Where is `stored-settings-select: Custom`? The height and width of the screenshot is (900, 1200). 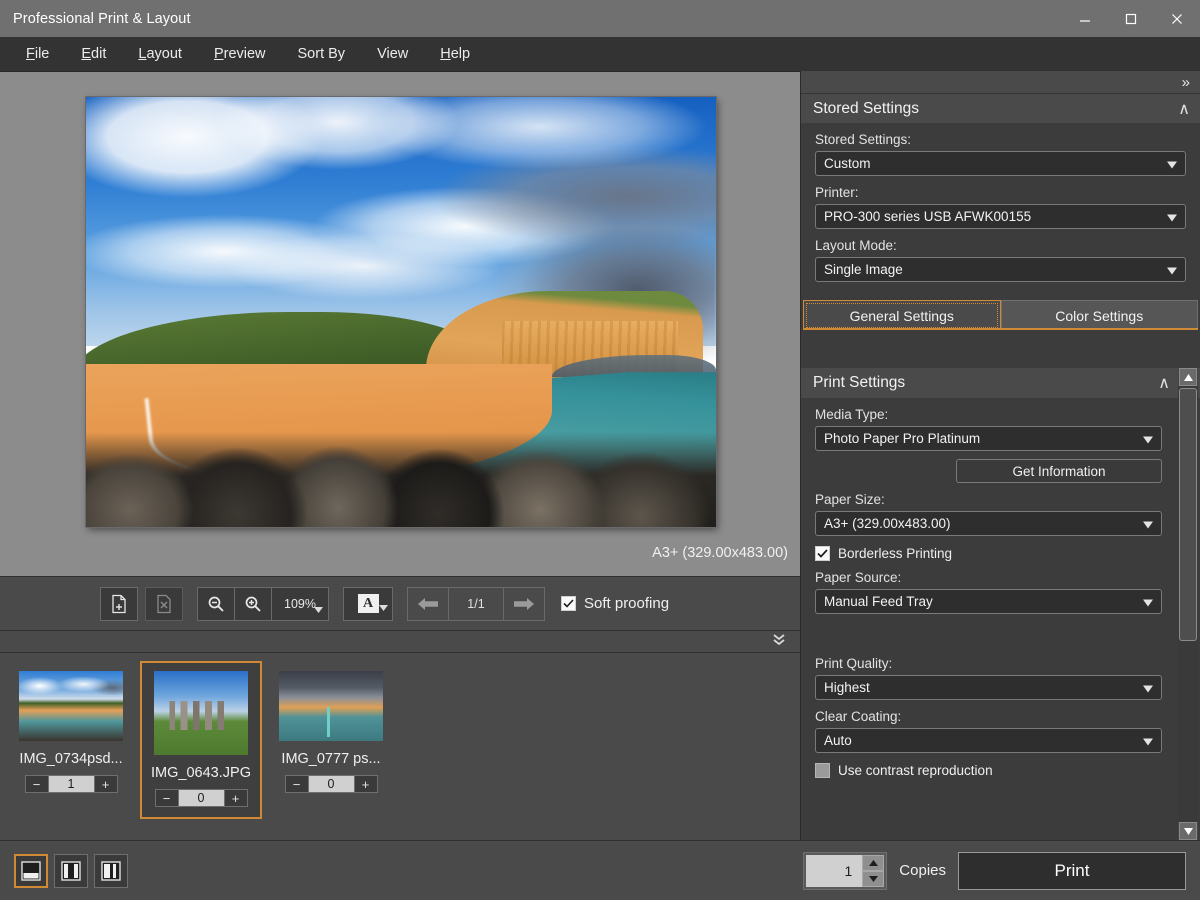
stored-settings-select: Custom is located at coordinates (1000, 163).